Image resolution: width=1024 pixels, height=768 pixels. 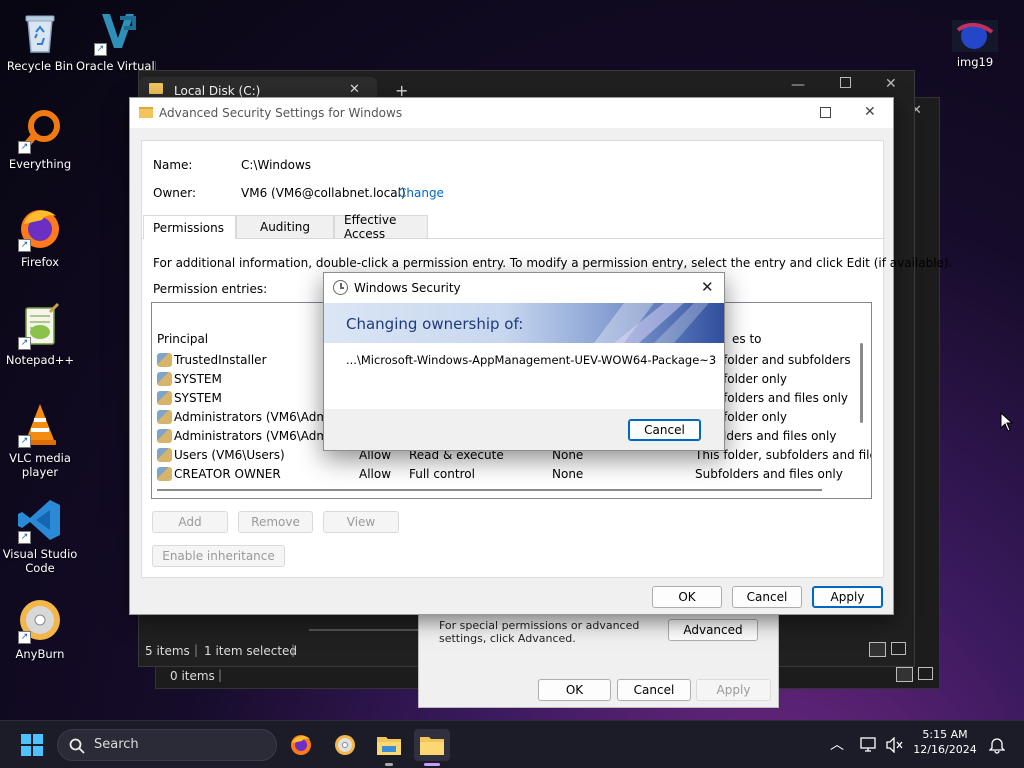 I want to click on network-icon, so click(x=869, y=745).